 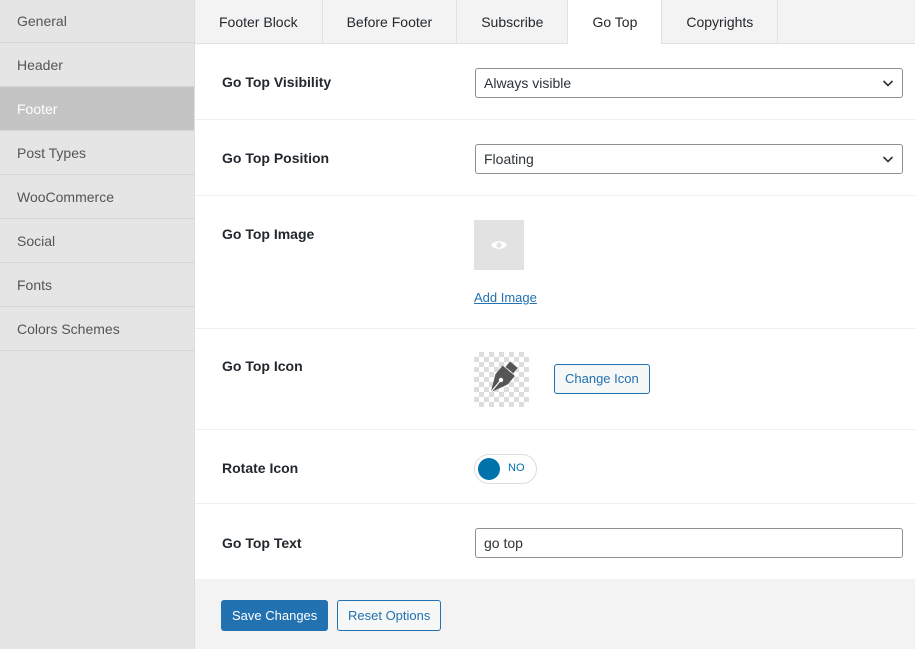 What do you see at coordinates (489, 469) in the screenshot?
I see `toggle-knob` at bounding box center [489, 469].